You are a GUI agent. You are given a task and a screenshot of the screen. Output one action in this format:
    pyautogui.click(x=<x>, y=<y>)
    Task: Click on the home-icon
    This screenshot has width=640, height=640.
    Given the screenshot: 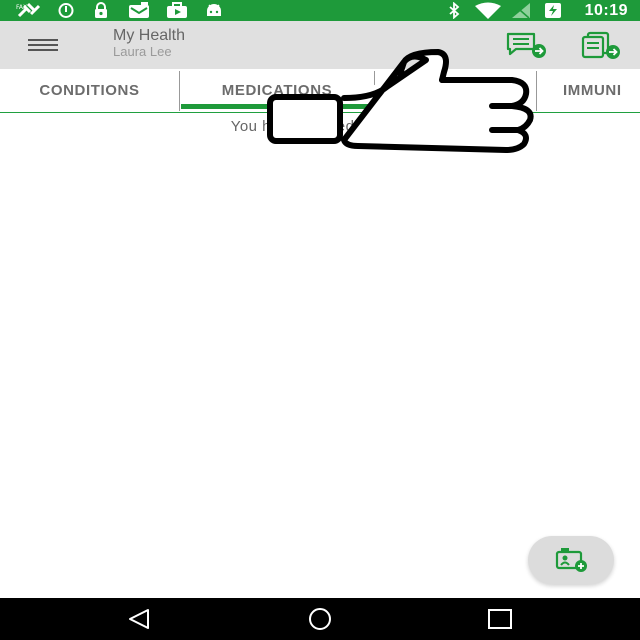 What is the action you would take?
    pyautogui.click(x=320, y=619)
    